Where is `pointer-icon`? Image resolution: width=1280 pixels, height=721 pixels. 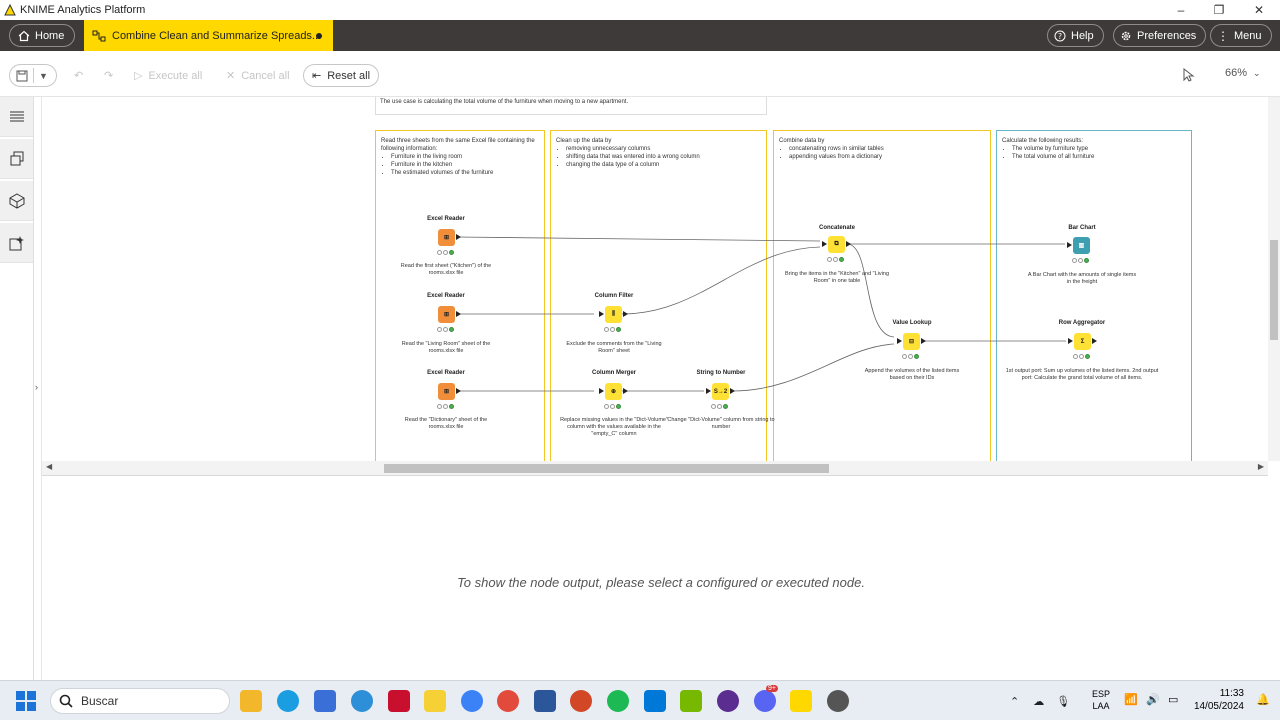
pointer-icon is located at coordinates (1189, 75).